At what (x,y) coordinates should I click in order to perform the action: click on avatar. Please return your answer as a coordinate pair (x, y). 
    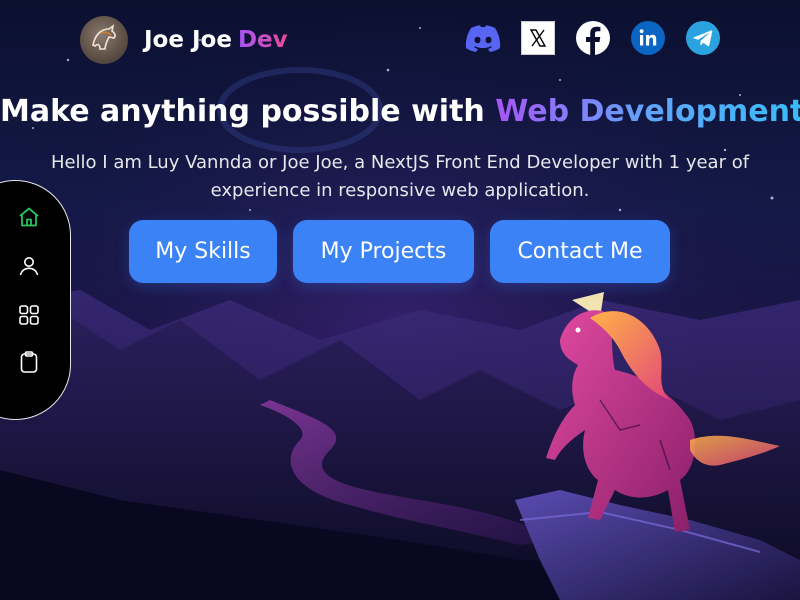
    Looking at the image, I should click on (104, 40).